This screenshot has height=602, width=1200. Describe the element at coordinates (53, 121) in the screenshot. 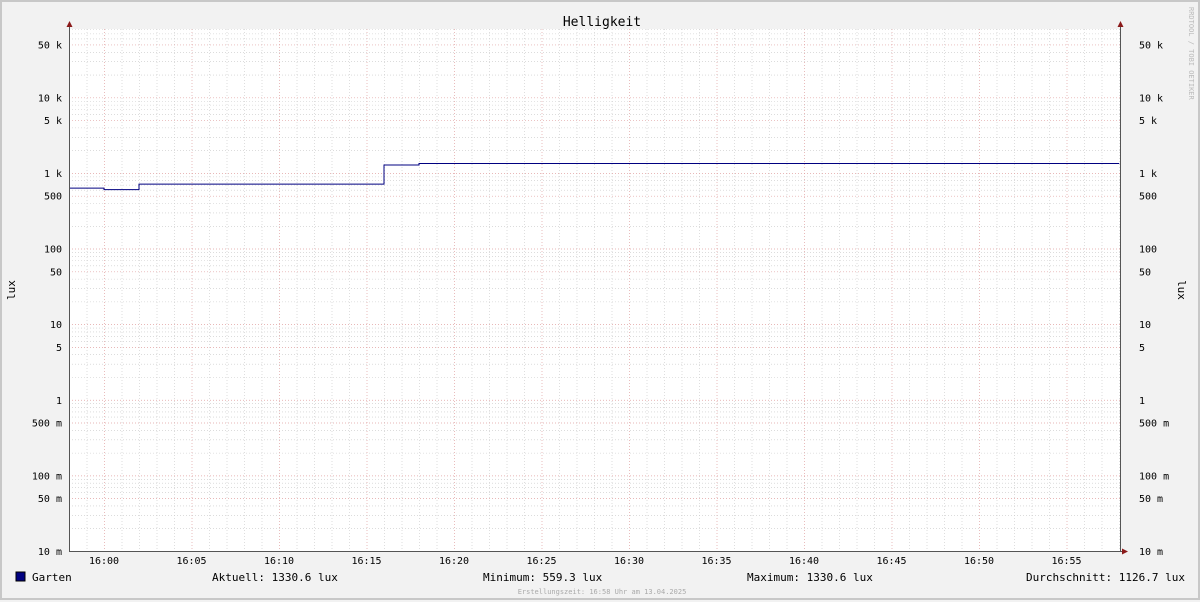

I see `y-tick-label-left: 5 k` at that location.